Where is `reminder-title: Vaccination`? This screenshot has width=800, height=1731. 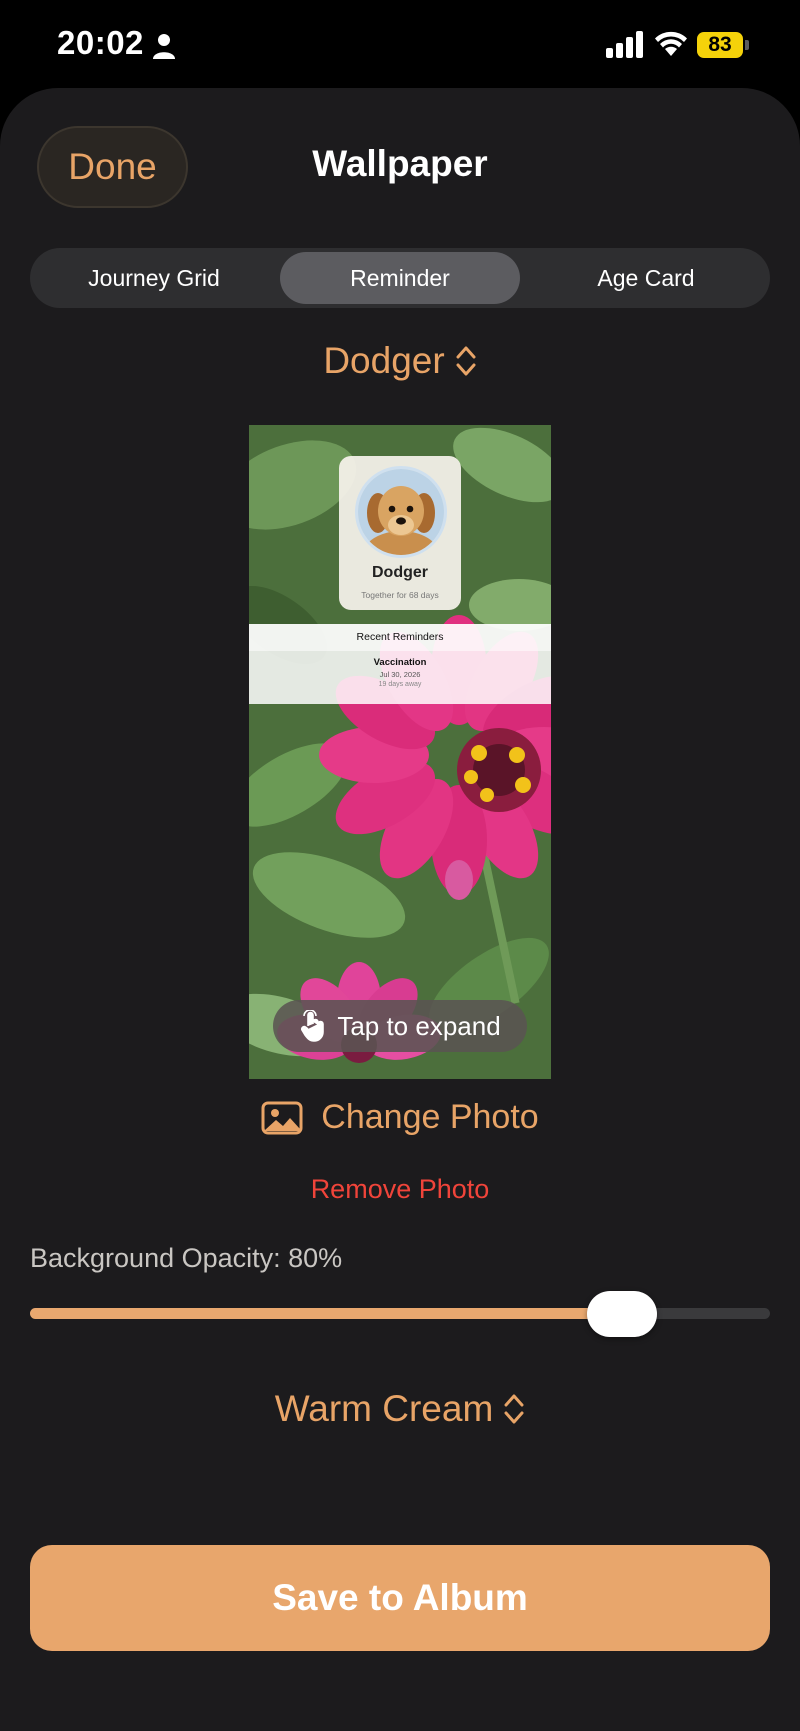
reminder-title: Vaccination is located at coordinates (400, 662).